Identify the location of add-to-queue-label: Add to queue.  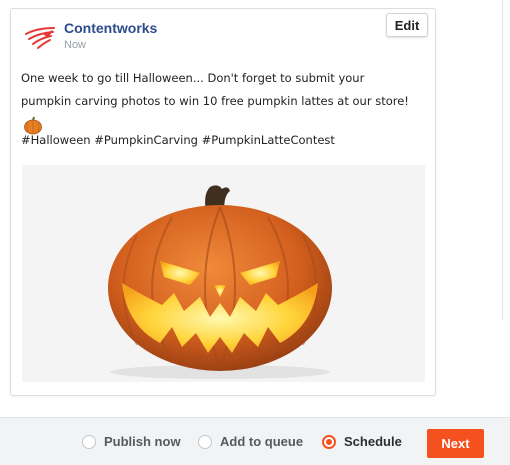
(262, 441).